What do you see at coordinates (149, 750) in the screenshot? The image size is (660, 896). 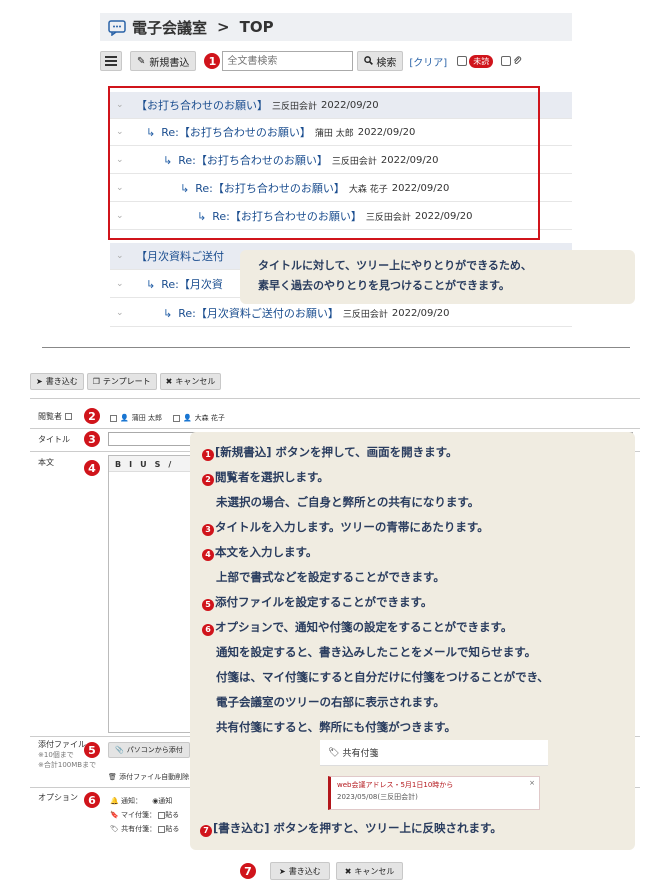 I see `attach-from-pc-button: 📎 パソコンから添付` at bounding box center [149, 750].